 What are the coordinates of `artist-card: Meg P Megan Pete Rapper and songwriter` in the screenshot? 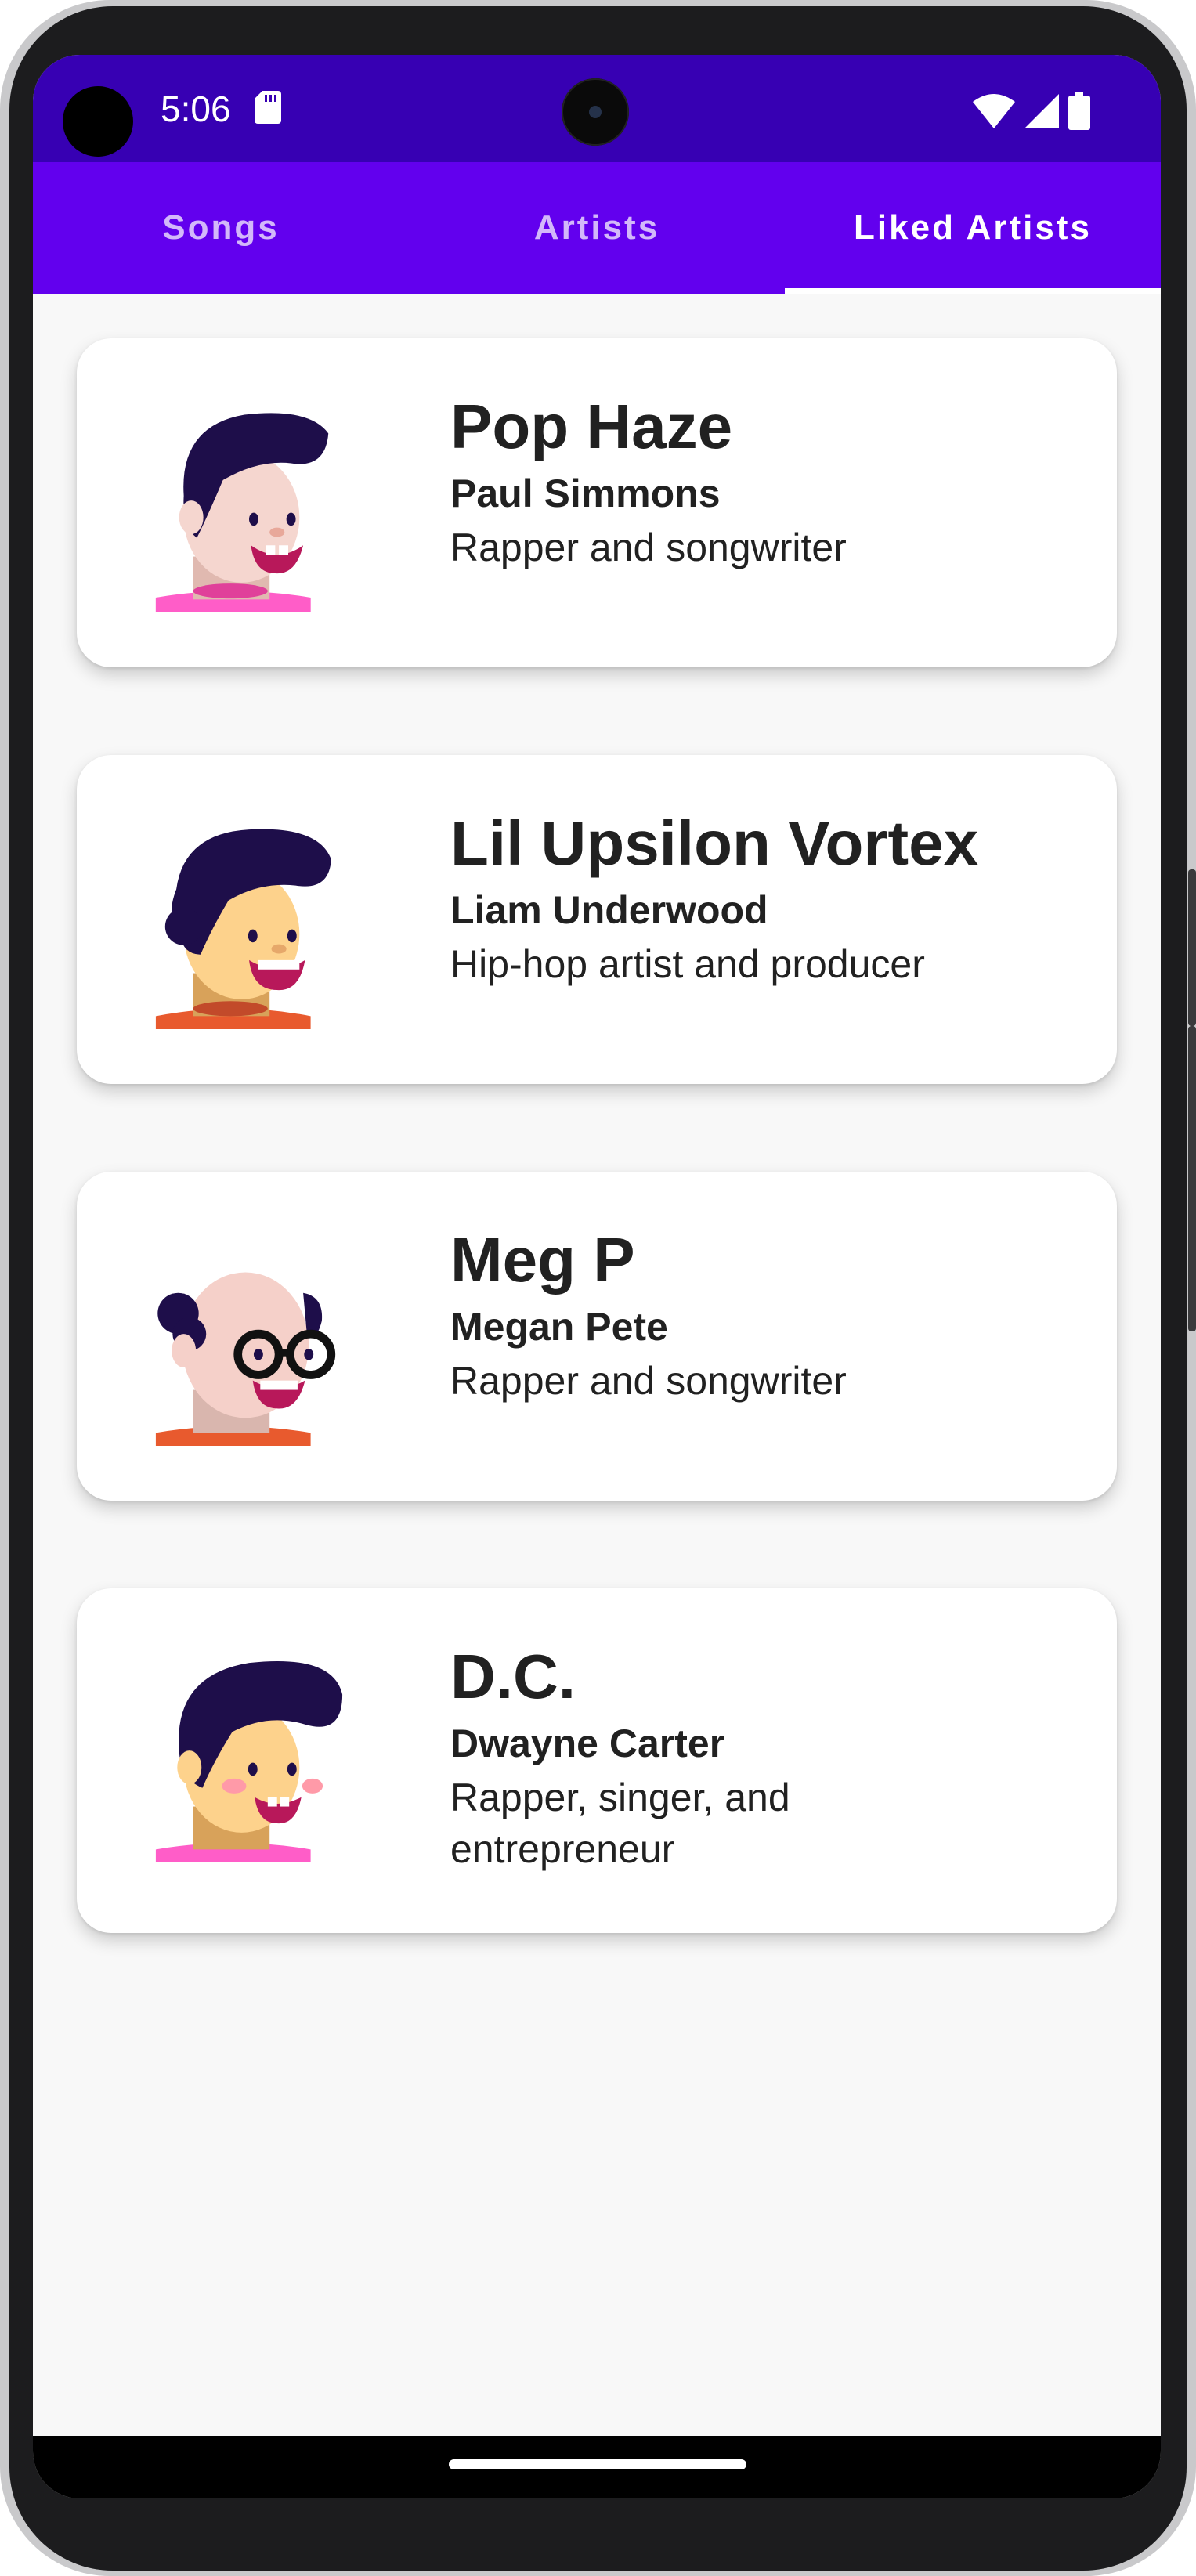 It's located at (597, 1336).